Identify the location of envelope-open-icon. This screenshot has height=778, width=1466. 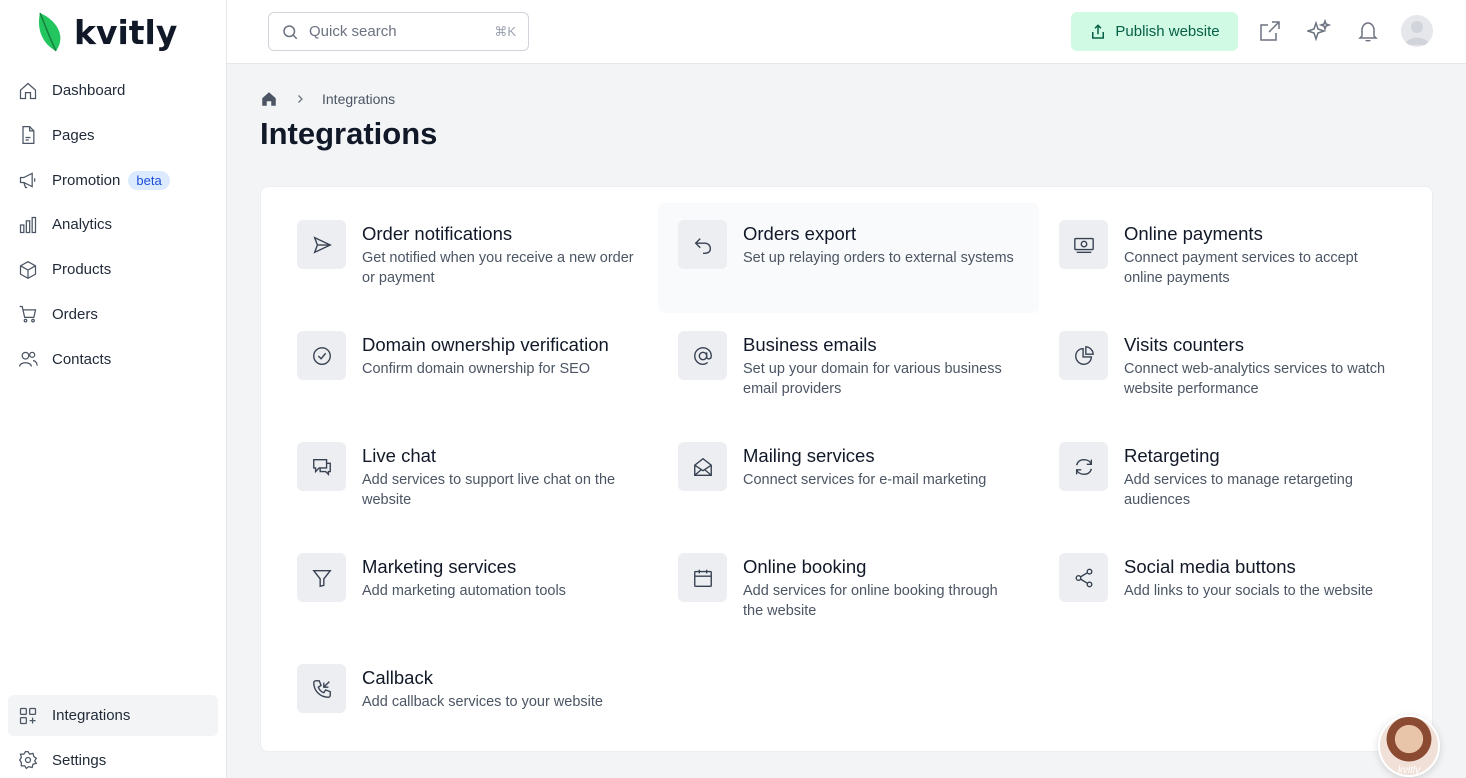
(702, 466).